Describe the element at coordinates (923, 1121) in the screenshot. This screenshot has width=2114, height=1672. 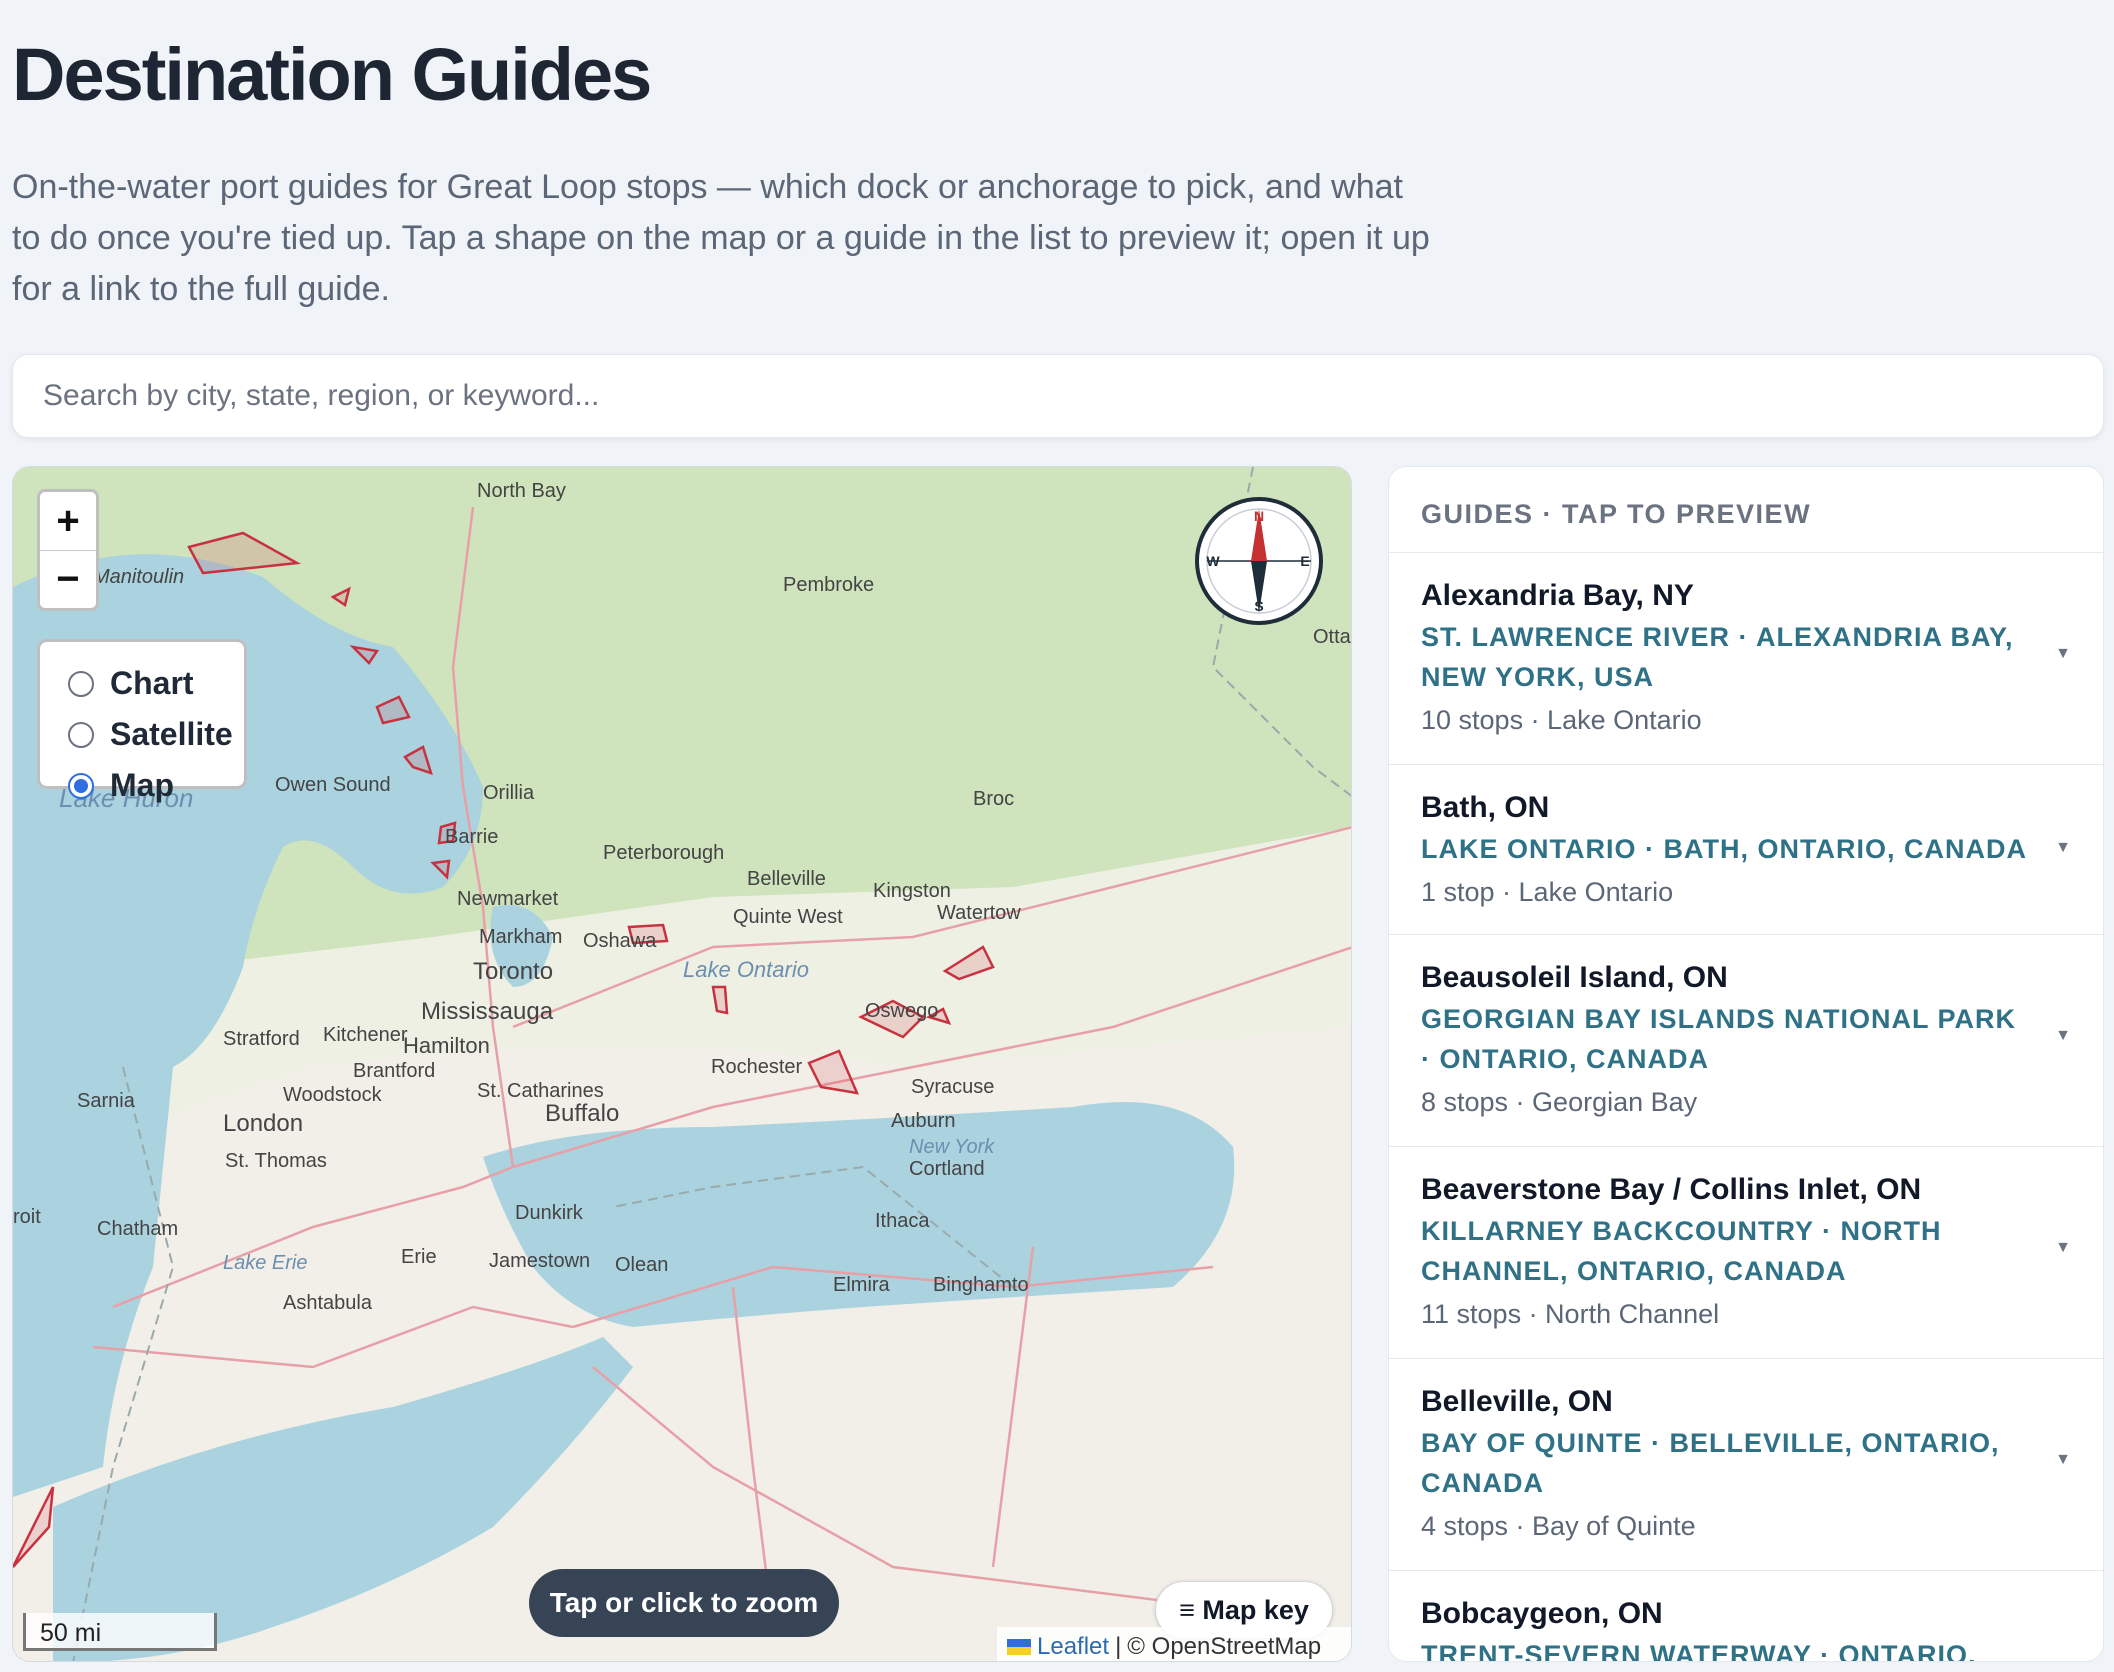
I see `svg-text: Auburn` at that location.